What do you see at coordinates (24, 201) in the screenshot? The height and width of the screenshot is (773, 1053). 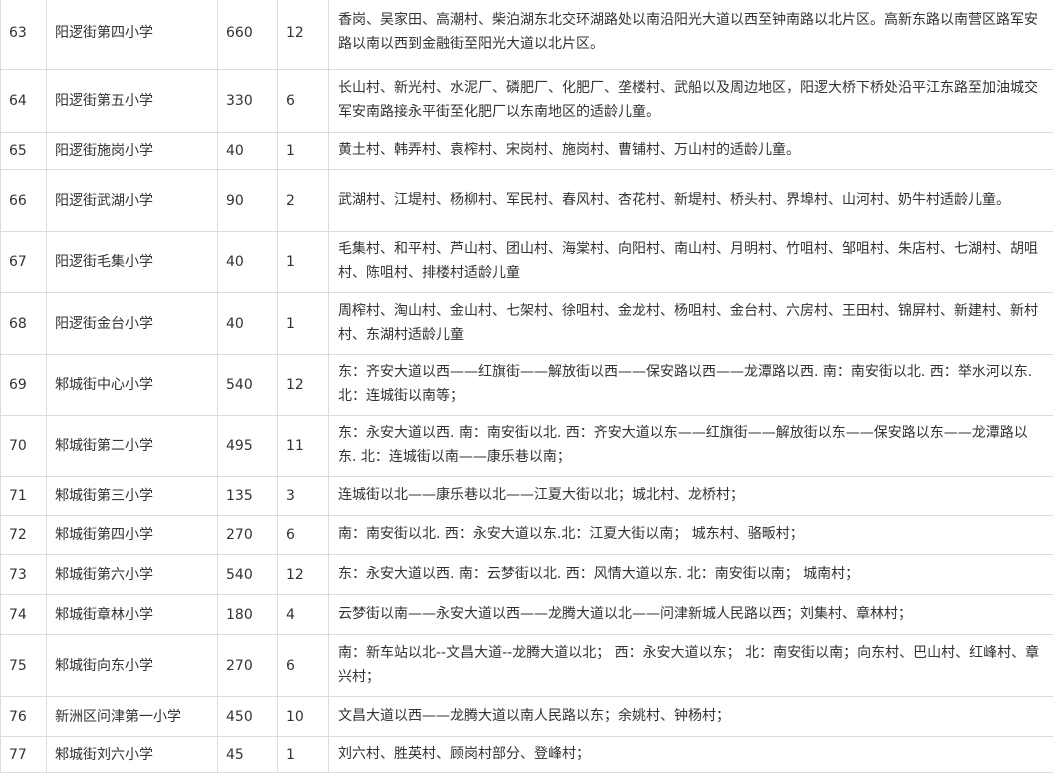 I see `row-number: 66` at bounding box center [24, 201].